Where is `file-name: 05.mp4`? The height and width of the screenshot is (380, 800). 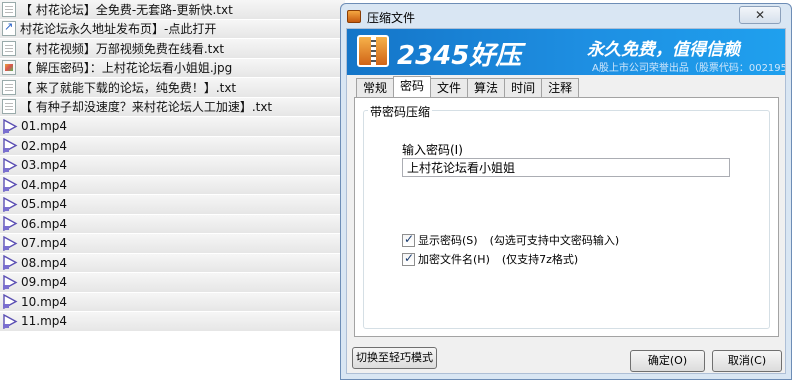 file-name: 05.mp4 is located at coordinates (44, 204).